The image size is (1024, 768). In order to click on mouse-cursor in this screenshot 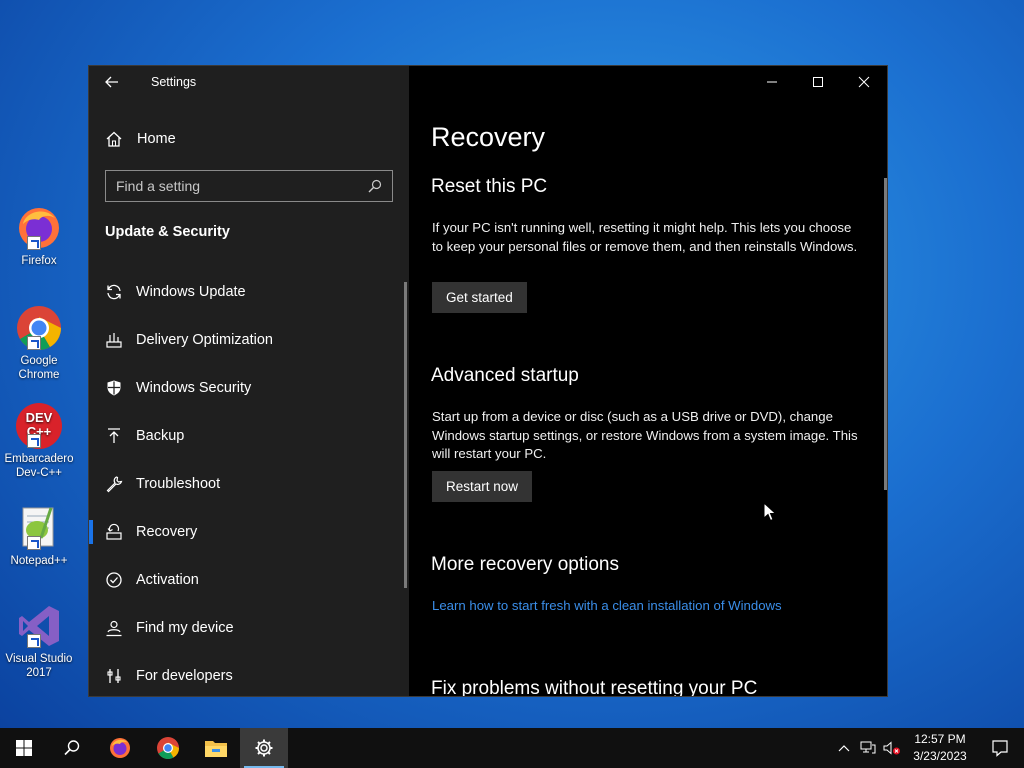, I will do `click(770, 514)`.